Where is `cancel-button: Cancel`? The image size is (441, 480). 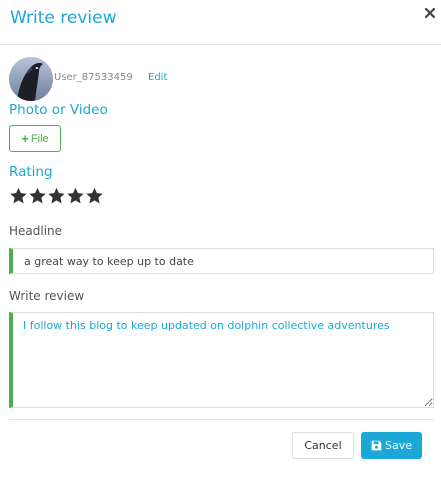 cancel-button: Cancel is located at coordinates (323, 445).